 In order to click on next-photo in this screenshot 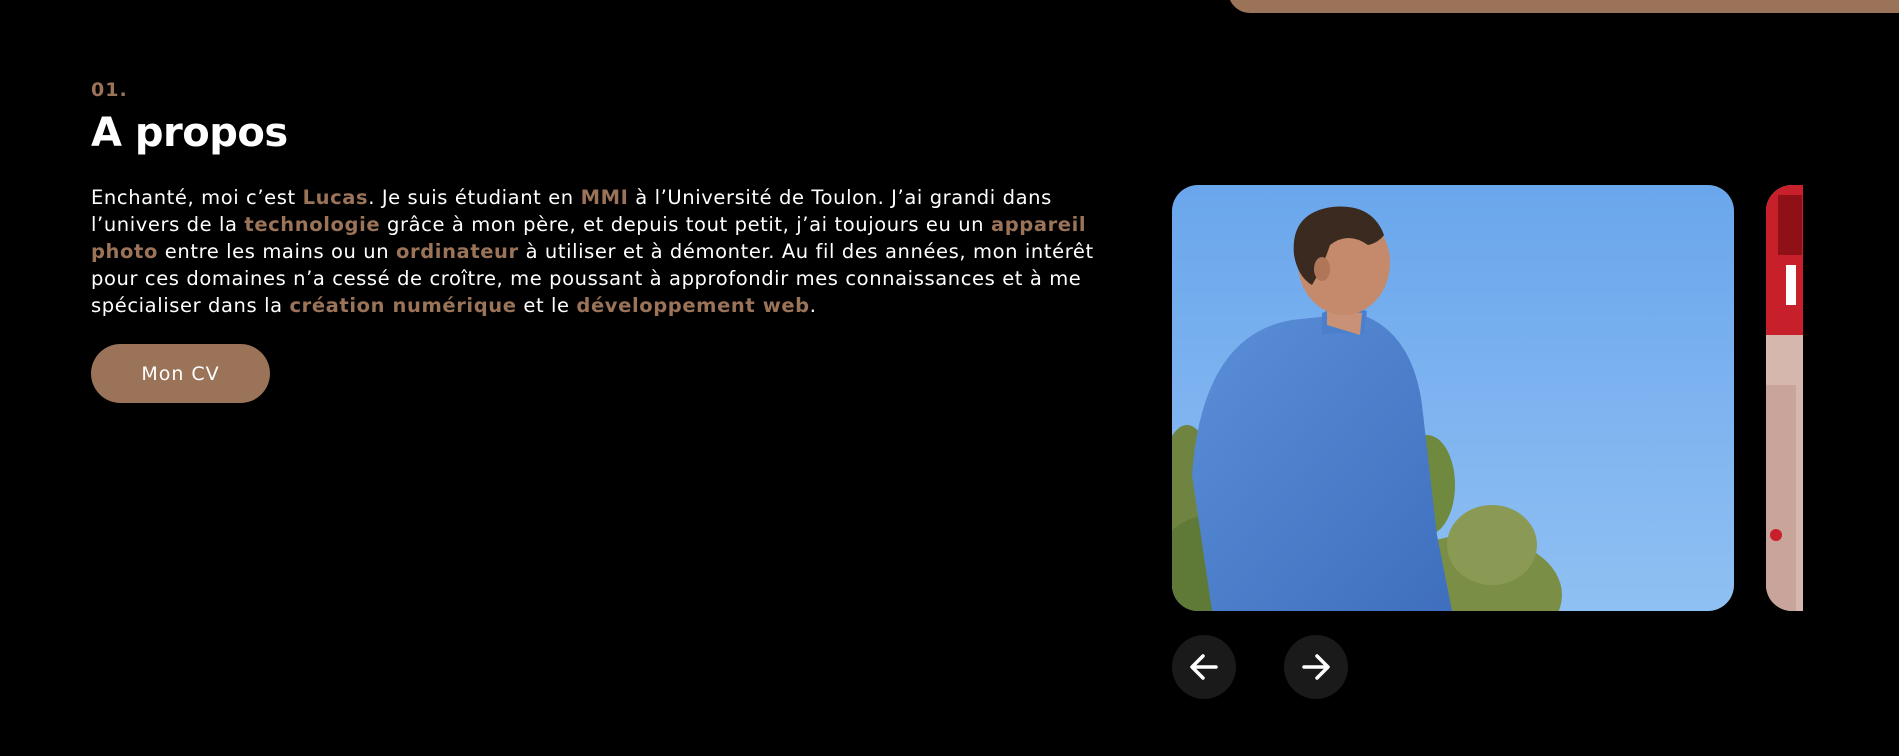, I will do `click(1784, 398)`.